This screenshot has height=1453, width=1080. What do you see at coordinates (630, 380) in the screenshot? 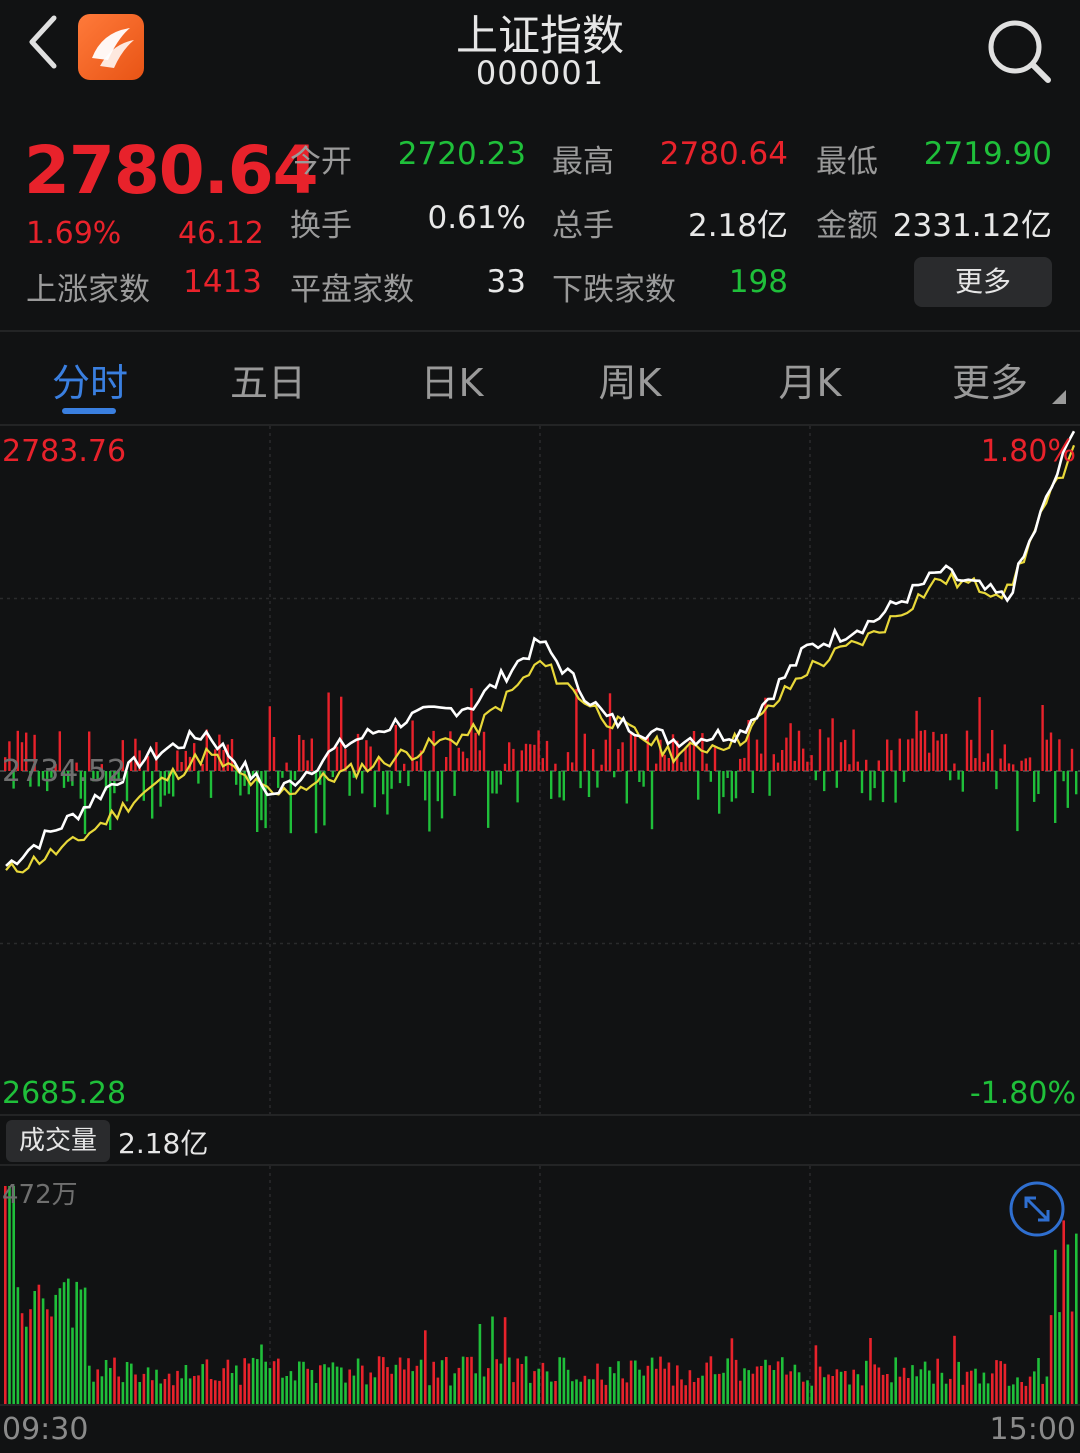
I see `tab-weekly-k: 周K` at bounding box center [630, 380].